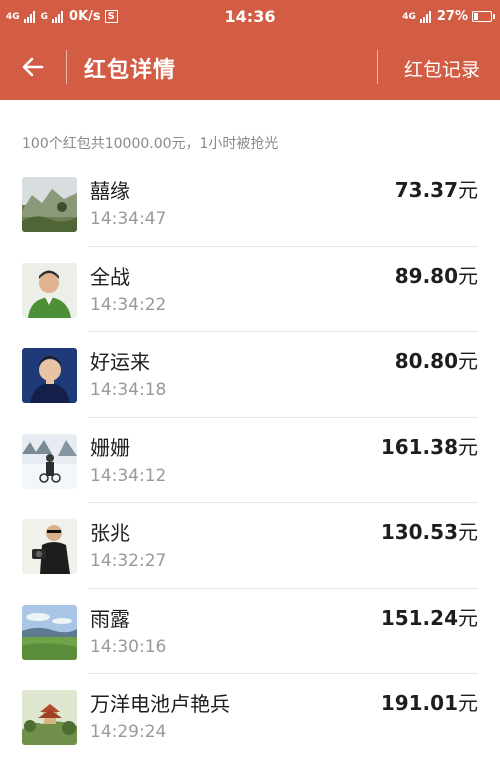 The image size is (500, 763). Describe the element at coordinates (110, 276) in the screenshot. I see `recipient-name: 全战` at that location.